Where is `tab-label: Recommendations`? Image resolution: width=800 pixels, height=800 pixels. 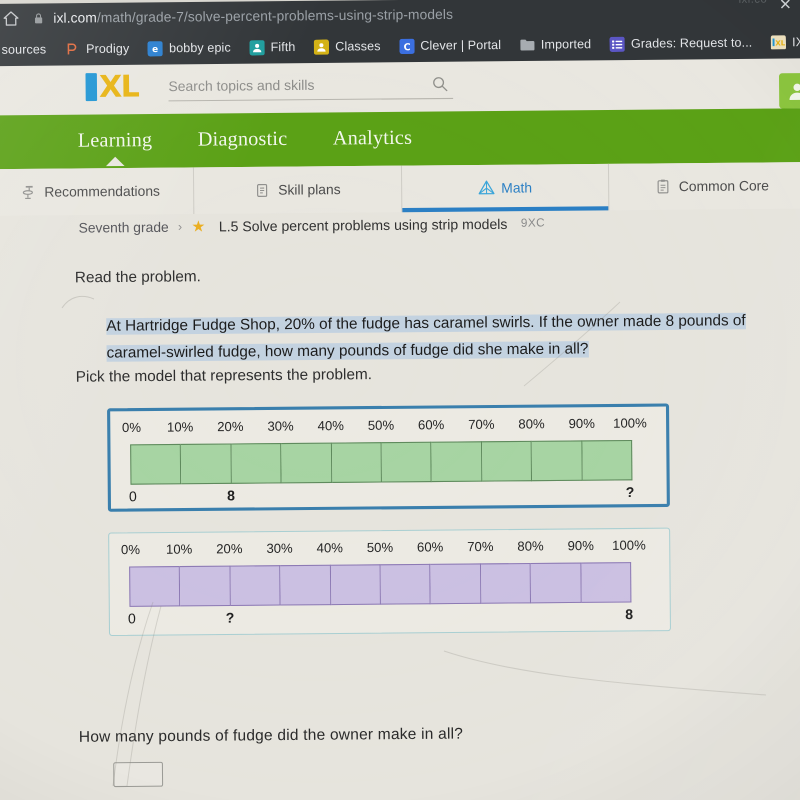
tab-label: Recommendations is located at coordinates (102, 191).